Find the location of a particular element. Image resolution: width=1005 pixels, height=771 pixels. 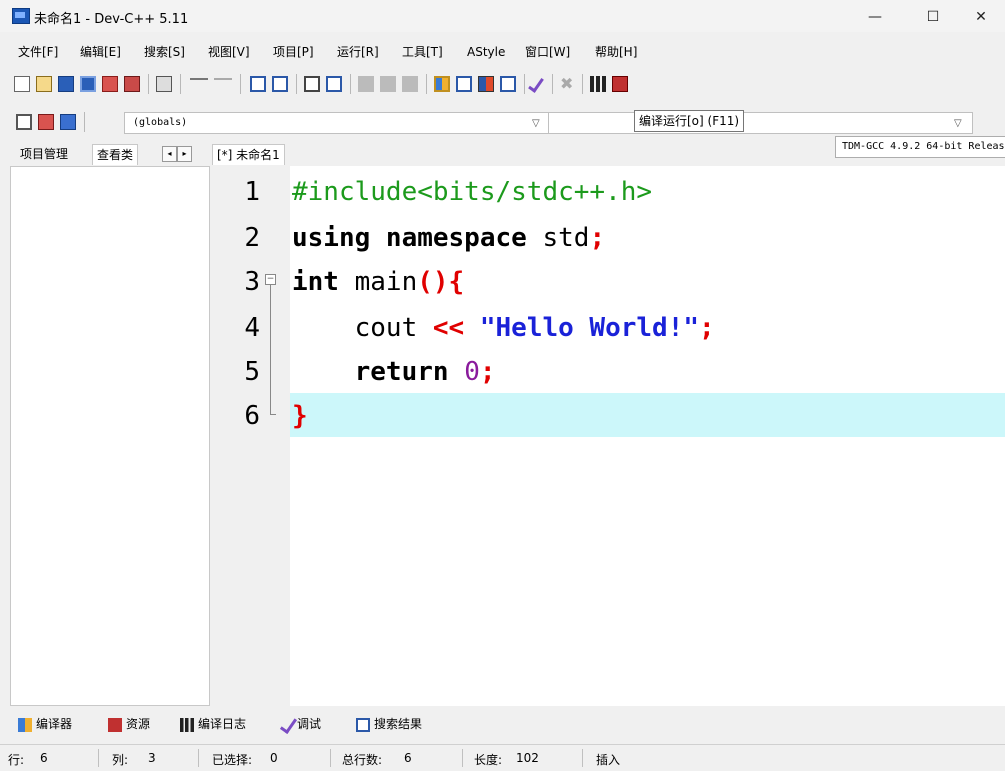

status-col-value: 3 is located at coordinates (152, 758).